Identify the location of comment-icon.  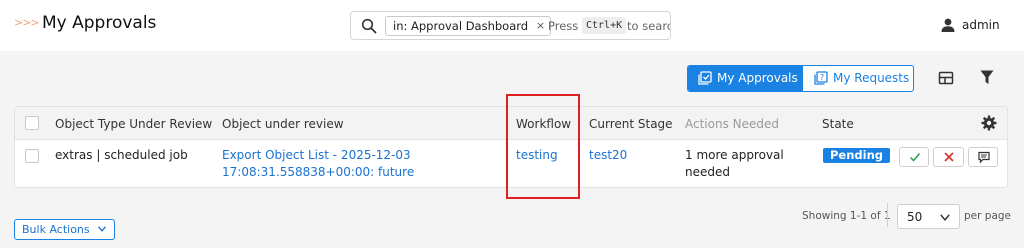
(984, 157).